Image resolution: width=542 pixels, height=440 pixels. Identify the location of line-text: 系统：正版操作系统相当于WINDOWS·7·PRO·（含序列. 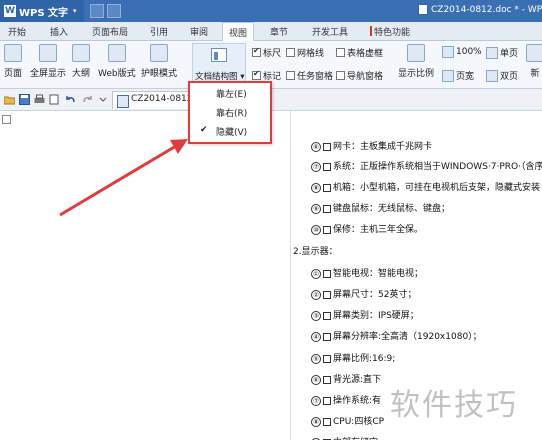
(437, 167).